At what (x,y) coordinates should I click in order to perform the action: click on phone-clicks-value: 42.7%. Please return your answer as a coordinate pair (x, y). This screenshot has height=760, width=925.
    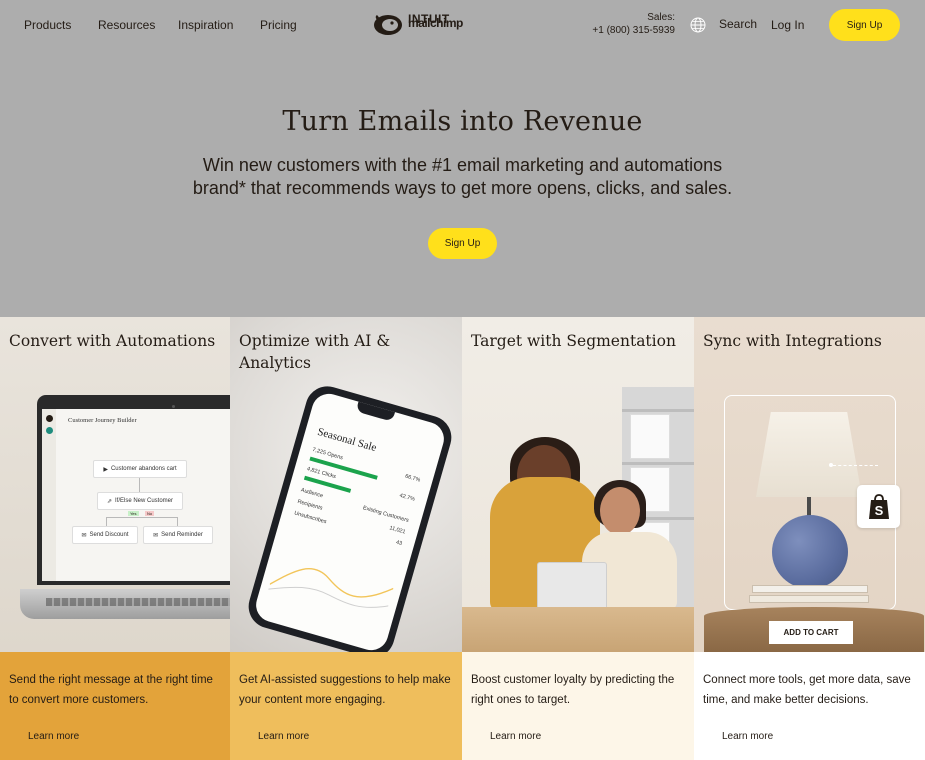
    Looking at the image, I should click on (407, 497).